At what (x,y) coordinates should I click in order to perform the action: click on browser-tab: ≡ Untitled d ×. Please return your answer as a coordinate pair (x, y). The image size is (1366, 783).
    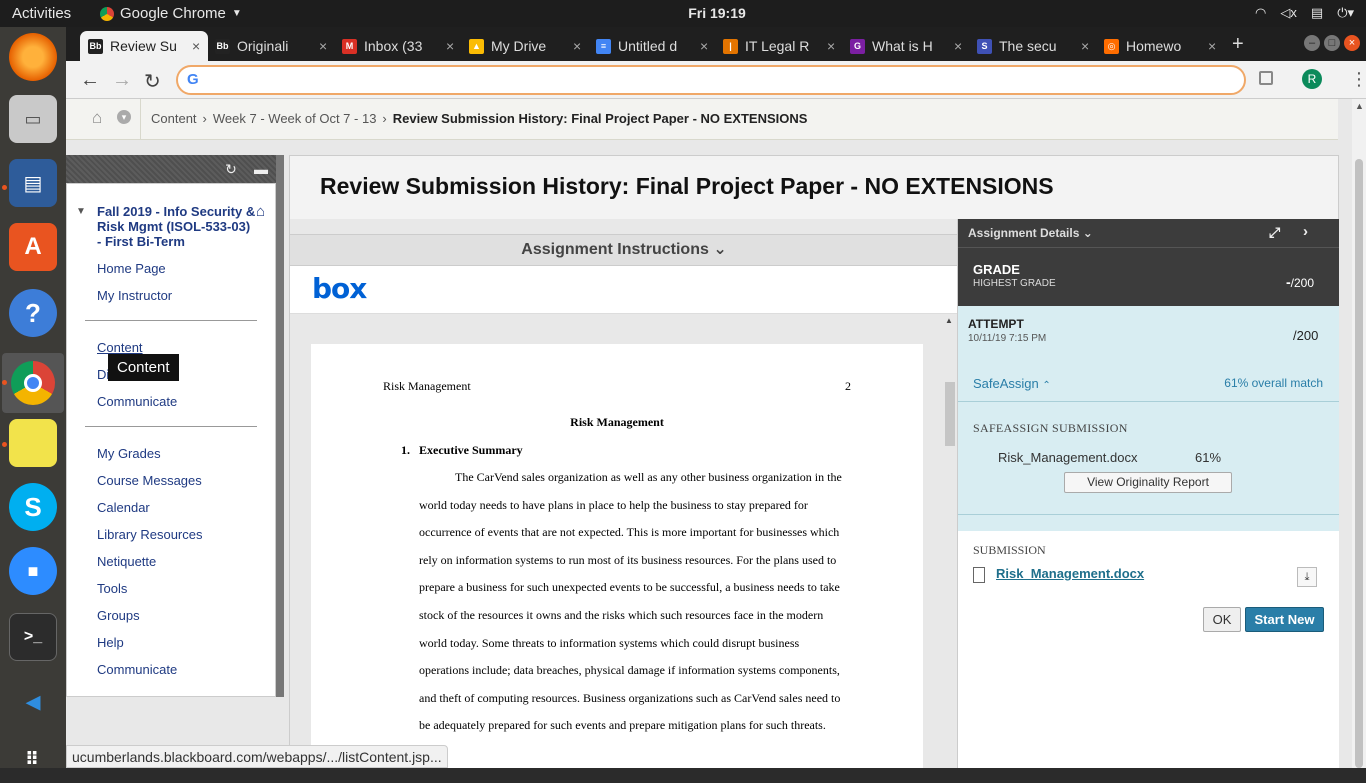
    Looking at the image, I should click on (652, 46).